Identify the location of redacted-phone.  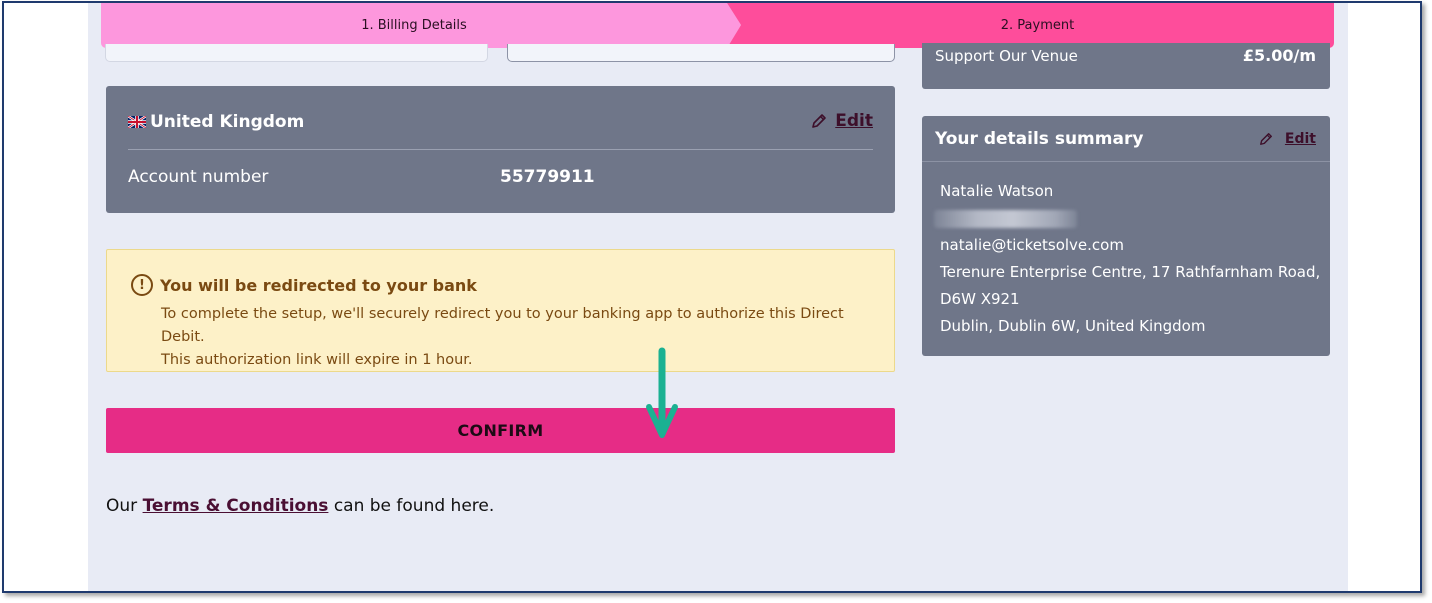
(1005, 219).